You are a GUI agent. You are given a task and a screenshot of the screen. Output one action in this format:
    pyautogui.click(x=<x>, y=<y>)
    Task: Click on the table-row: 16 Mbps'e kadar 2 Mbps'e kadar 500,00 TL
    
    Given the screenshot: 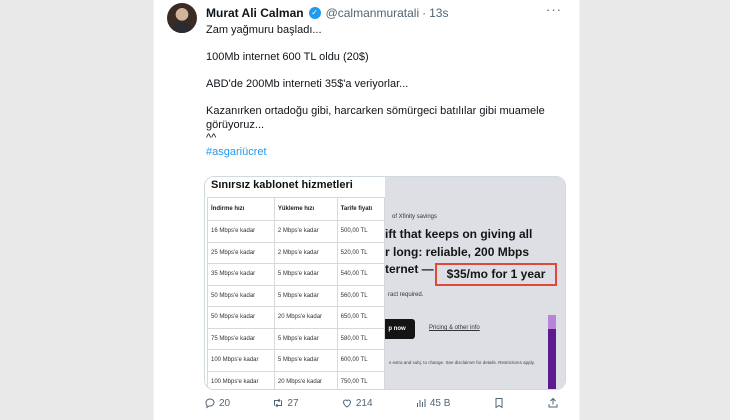 What is the action you would take?
    pyautogui.click(x=296, y=231)
    